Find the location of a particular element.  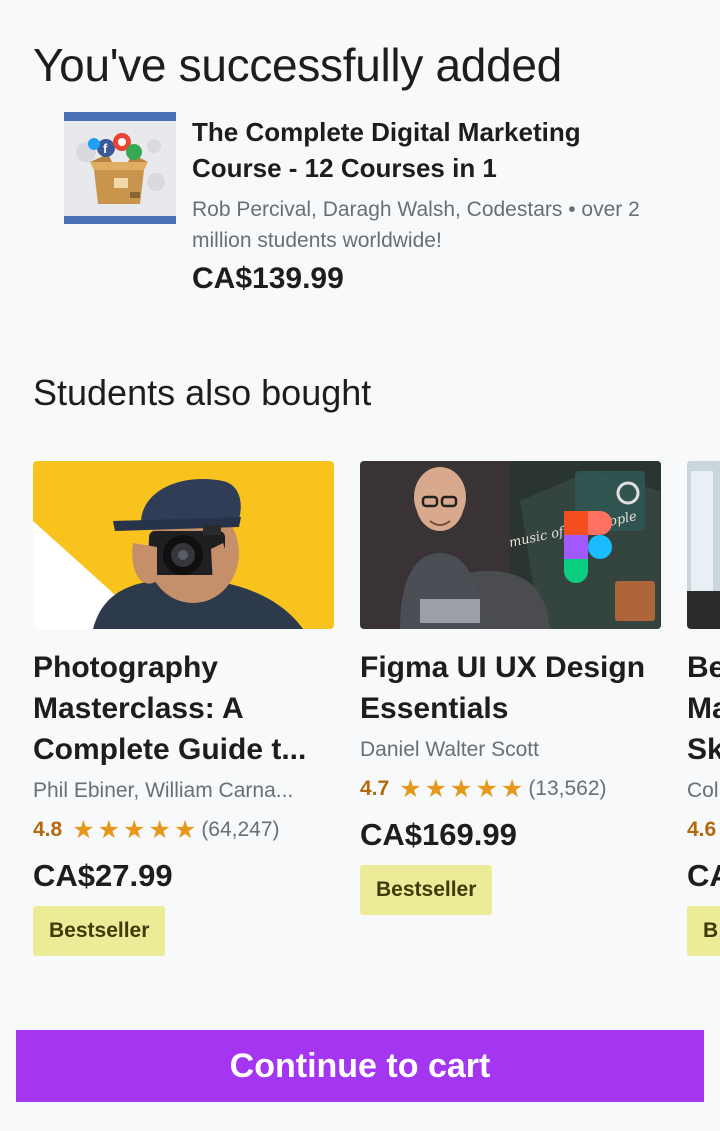

course-title: Figma UI UX Design Essentials is located at coordinates (511, 688).